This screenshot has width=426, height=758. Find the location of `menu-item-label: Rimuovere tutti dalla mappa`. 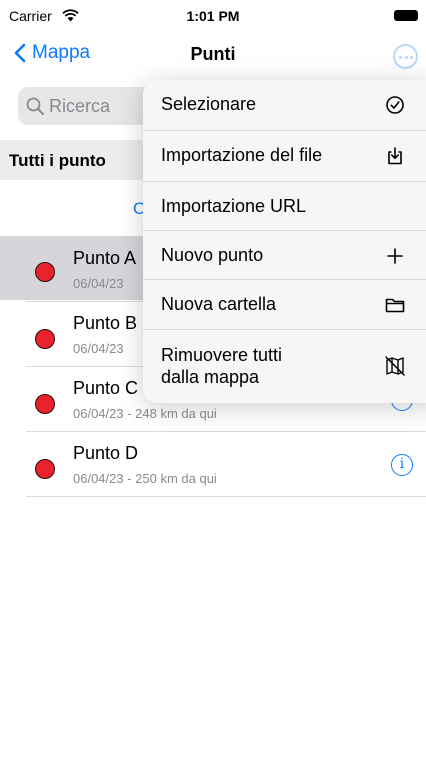

menu-item-label: Rimuovere tutti dalla mappa is located at coordinates (222, 366).